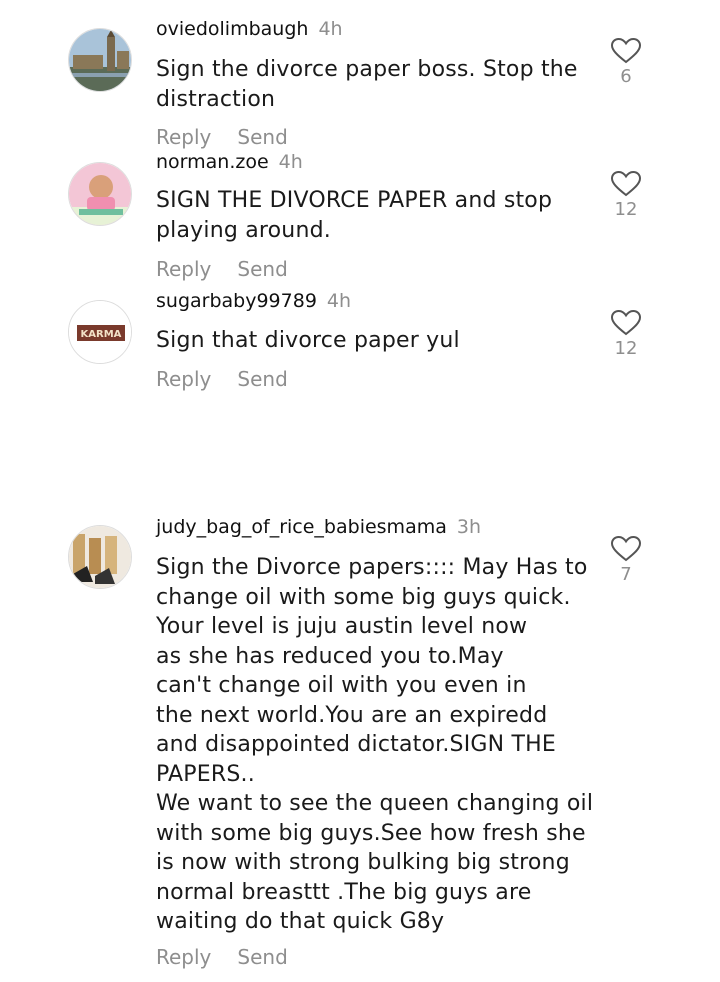 The width and height of the screenshot is (720, 982). Describe the element at coordinates (100, 60) in the screenshot. I see `london-skyline-avatar` at that location.